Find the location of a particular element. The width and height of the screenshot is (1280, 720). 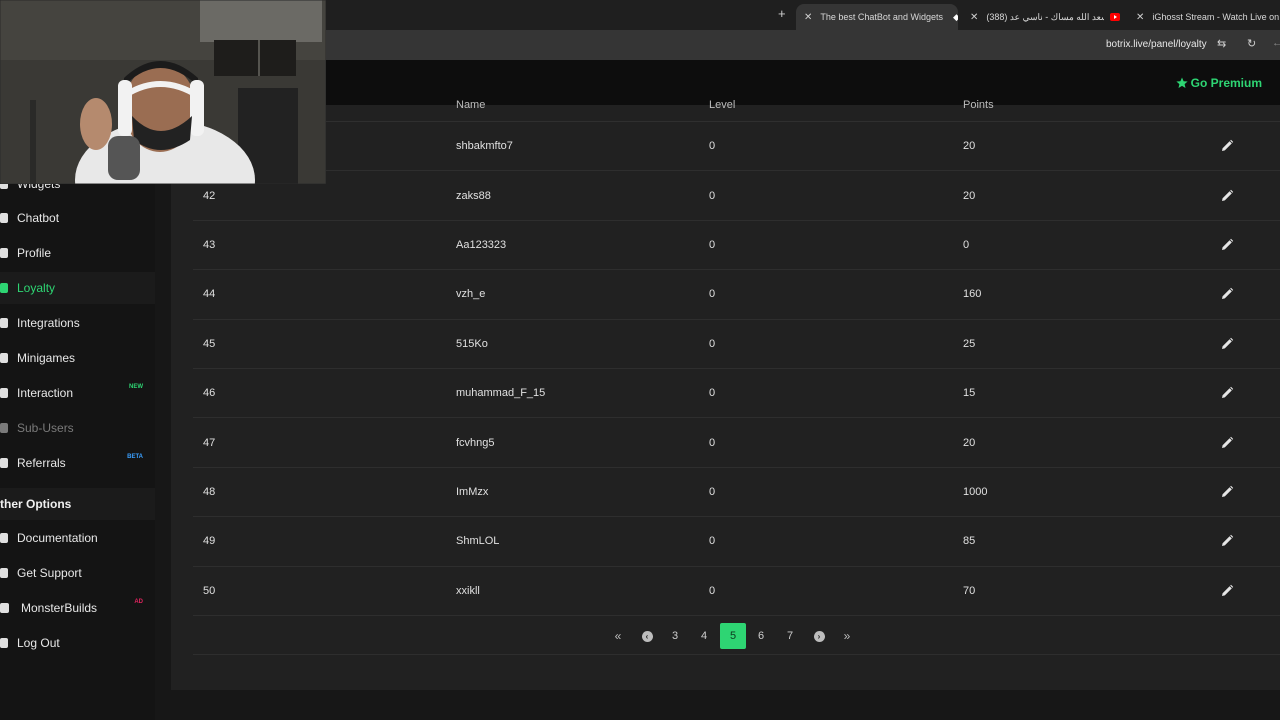

pagination: « ‹ 3 4 5 6 7 › » is located at coordinates (736, 637).